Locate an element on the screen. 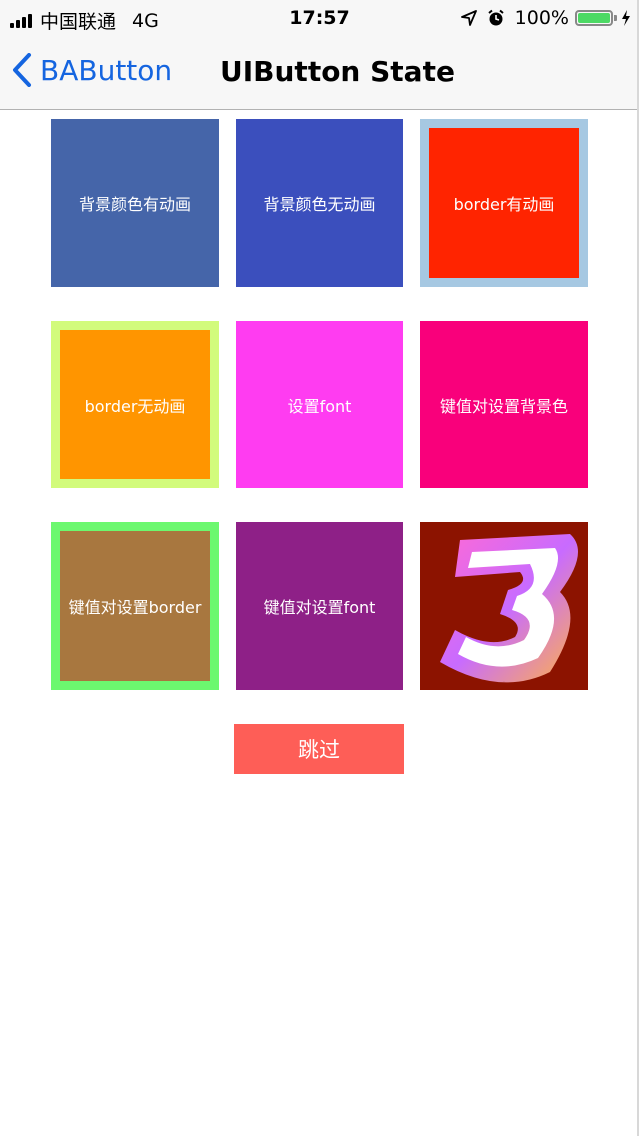 This screenshot has height=1136, width=639. status-bar: 中国联通 4G 17:57 100% is located at coordinates (319, 18).